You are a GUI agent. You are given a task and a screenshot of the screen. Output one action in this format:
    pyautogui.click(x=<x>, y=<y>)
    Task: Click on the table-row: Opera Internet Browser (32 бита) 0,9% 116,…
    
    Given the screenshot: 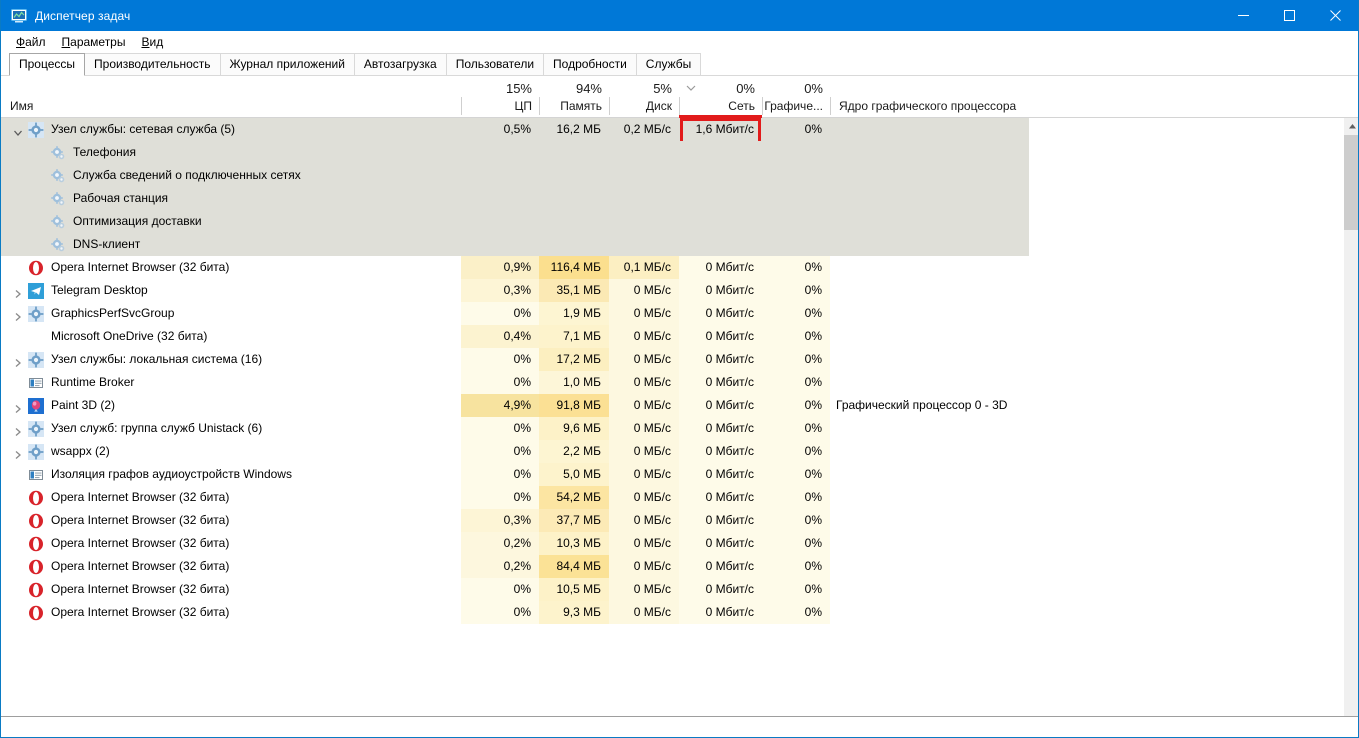 What is the action you would take?
    pyautogui.click(x=679, y=267)
    